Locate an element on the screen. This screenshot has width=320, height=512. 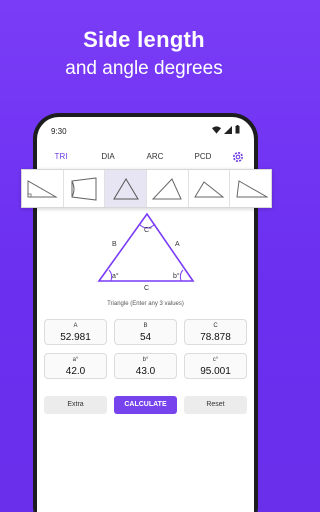
trapezoid-icon is located at coordinates (84, 188).